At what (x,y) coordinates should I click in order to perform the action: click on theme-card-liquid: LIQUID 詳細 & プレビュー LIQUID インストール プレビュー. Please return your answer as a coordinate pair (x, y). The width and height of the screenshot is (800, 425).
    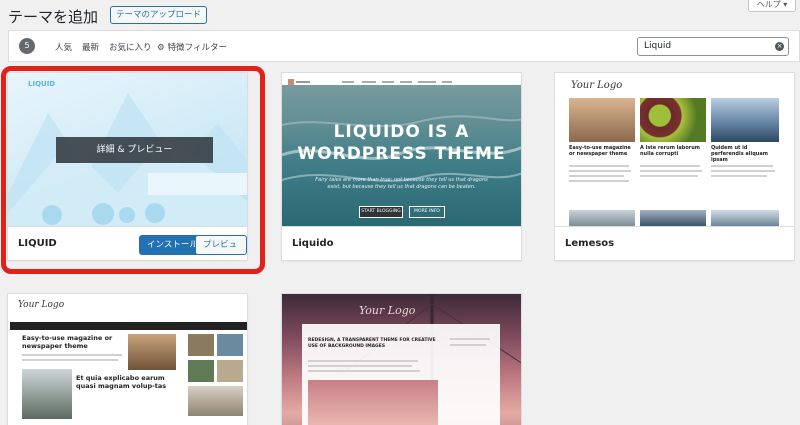
    Looking at the image, I should click on (127, 166).